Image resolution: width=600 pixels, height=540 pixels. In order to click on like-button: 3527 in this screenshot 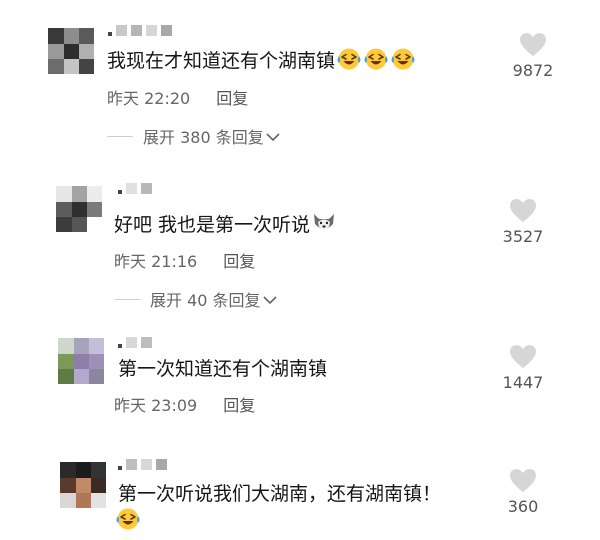, I will do `click(523, 222)`.